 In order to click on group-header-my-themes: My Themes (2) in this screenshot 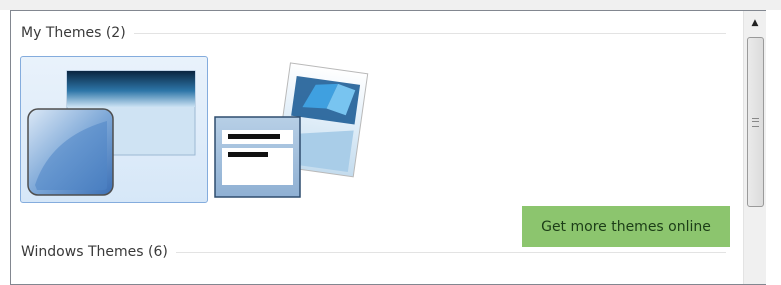, I will do `click(373, 33)`.